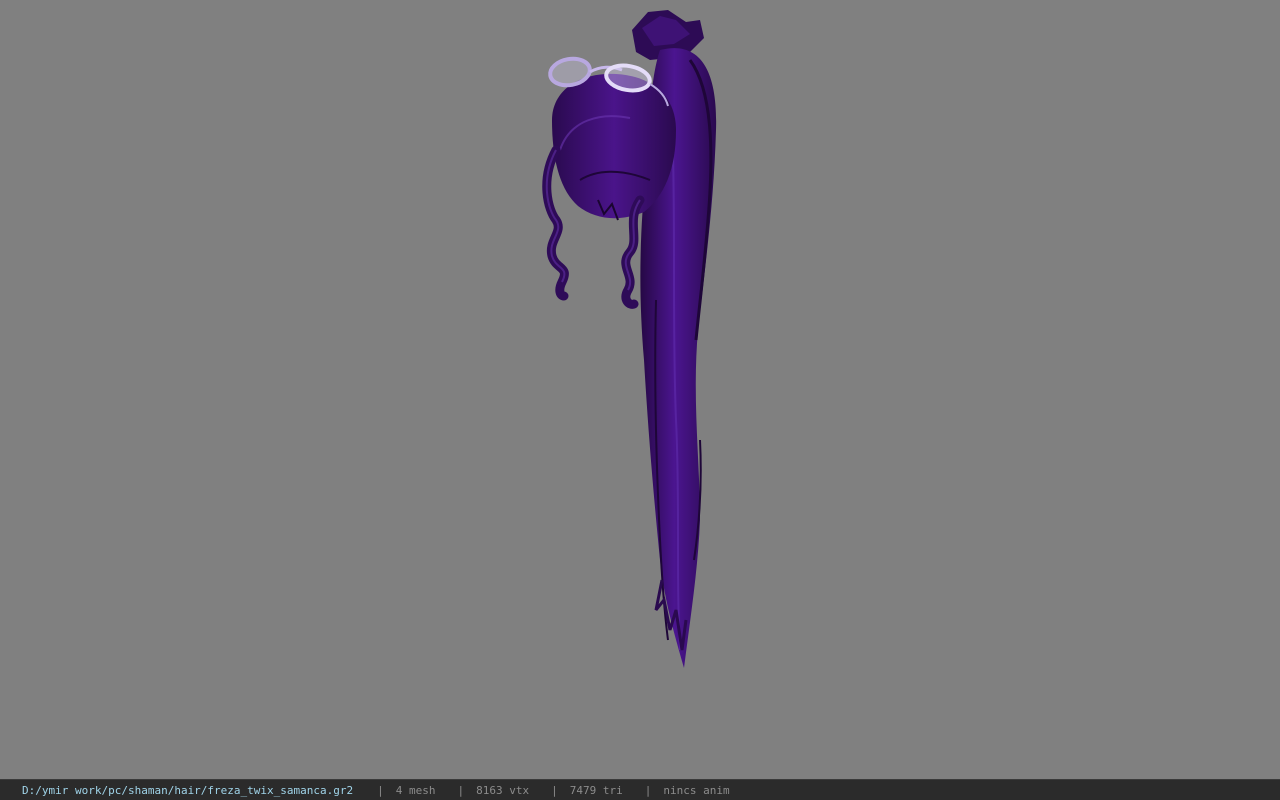 The width and height of the screenshot is (1280, 800). I want to click on hair-model-render, so click(629, 339).